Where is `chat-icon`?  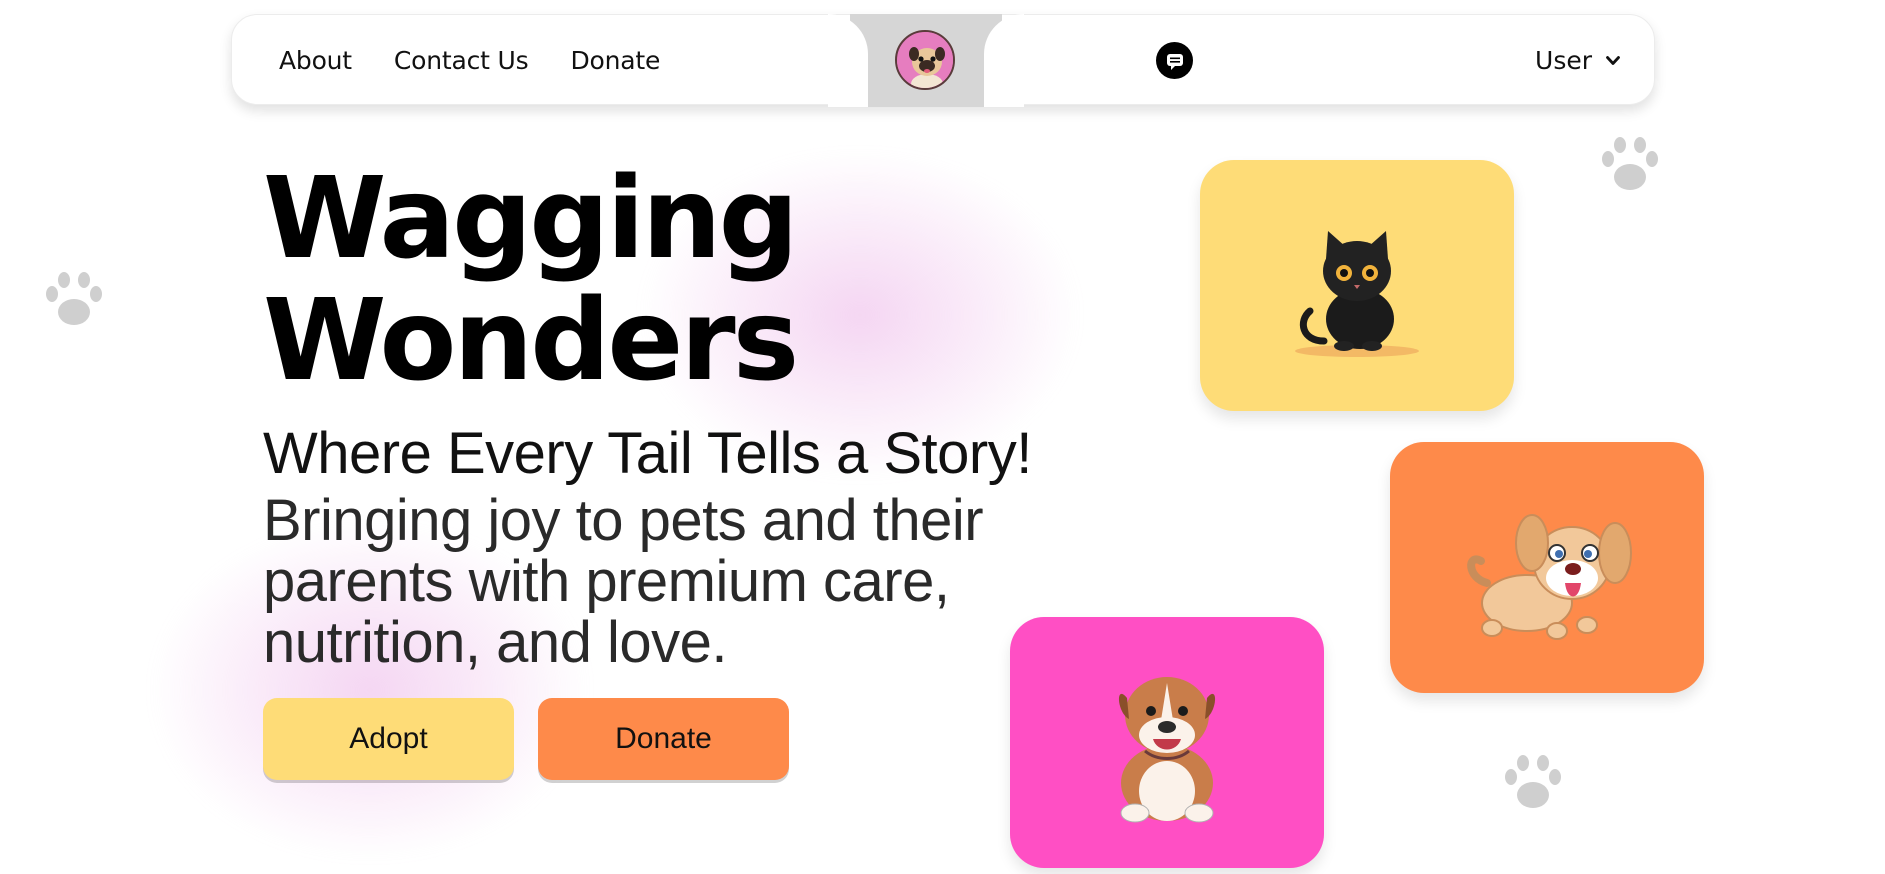 chat-icon is located at coordinates (1174, 60).